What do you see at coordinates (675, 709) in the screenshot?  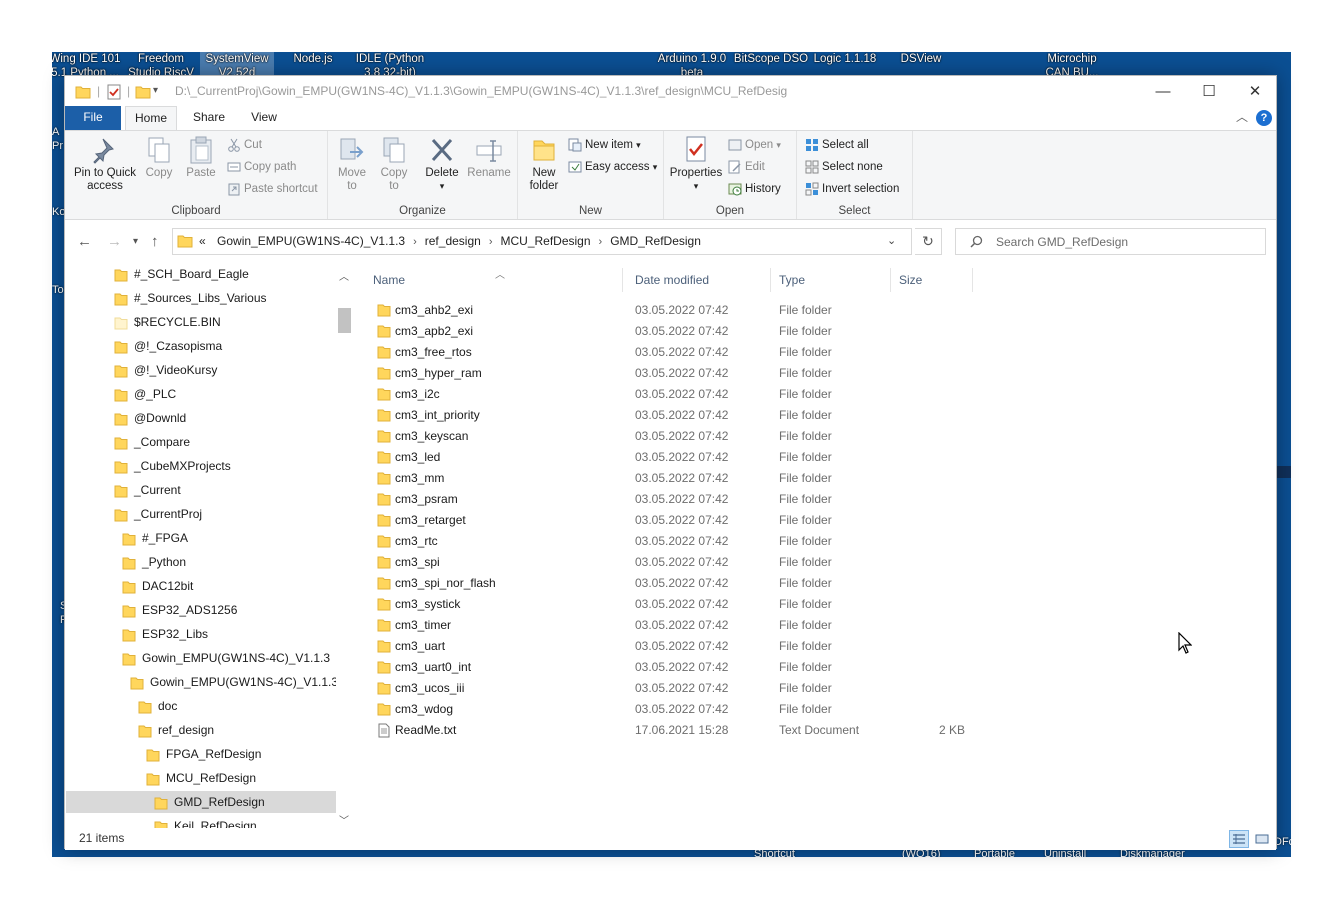 I see `file-row: cm3_wdog 03.05.2022 07:42 File folder` at bounding box center [675, 709].